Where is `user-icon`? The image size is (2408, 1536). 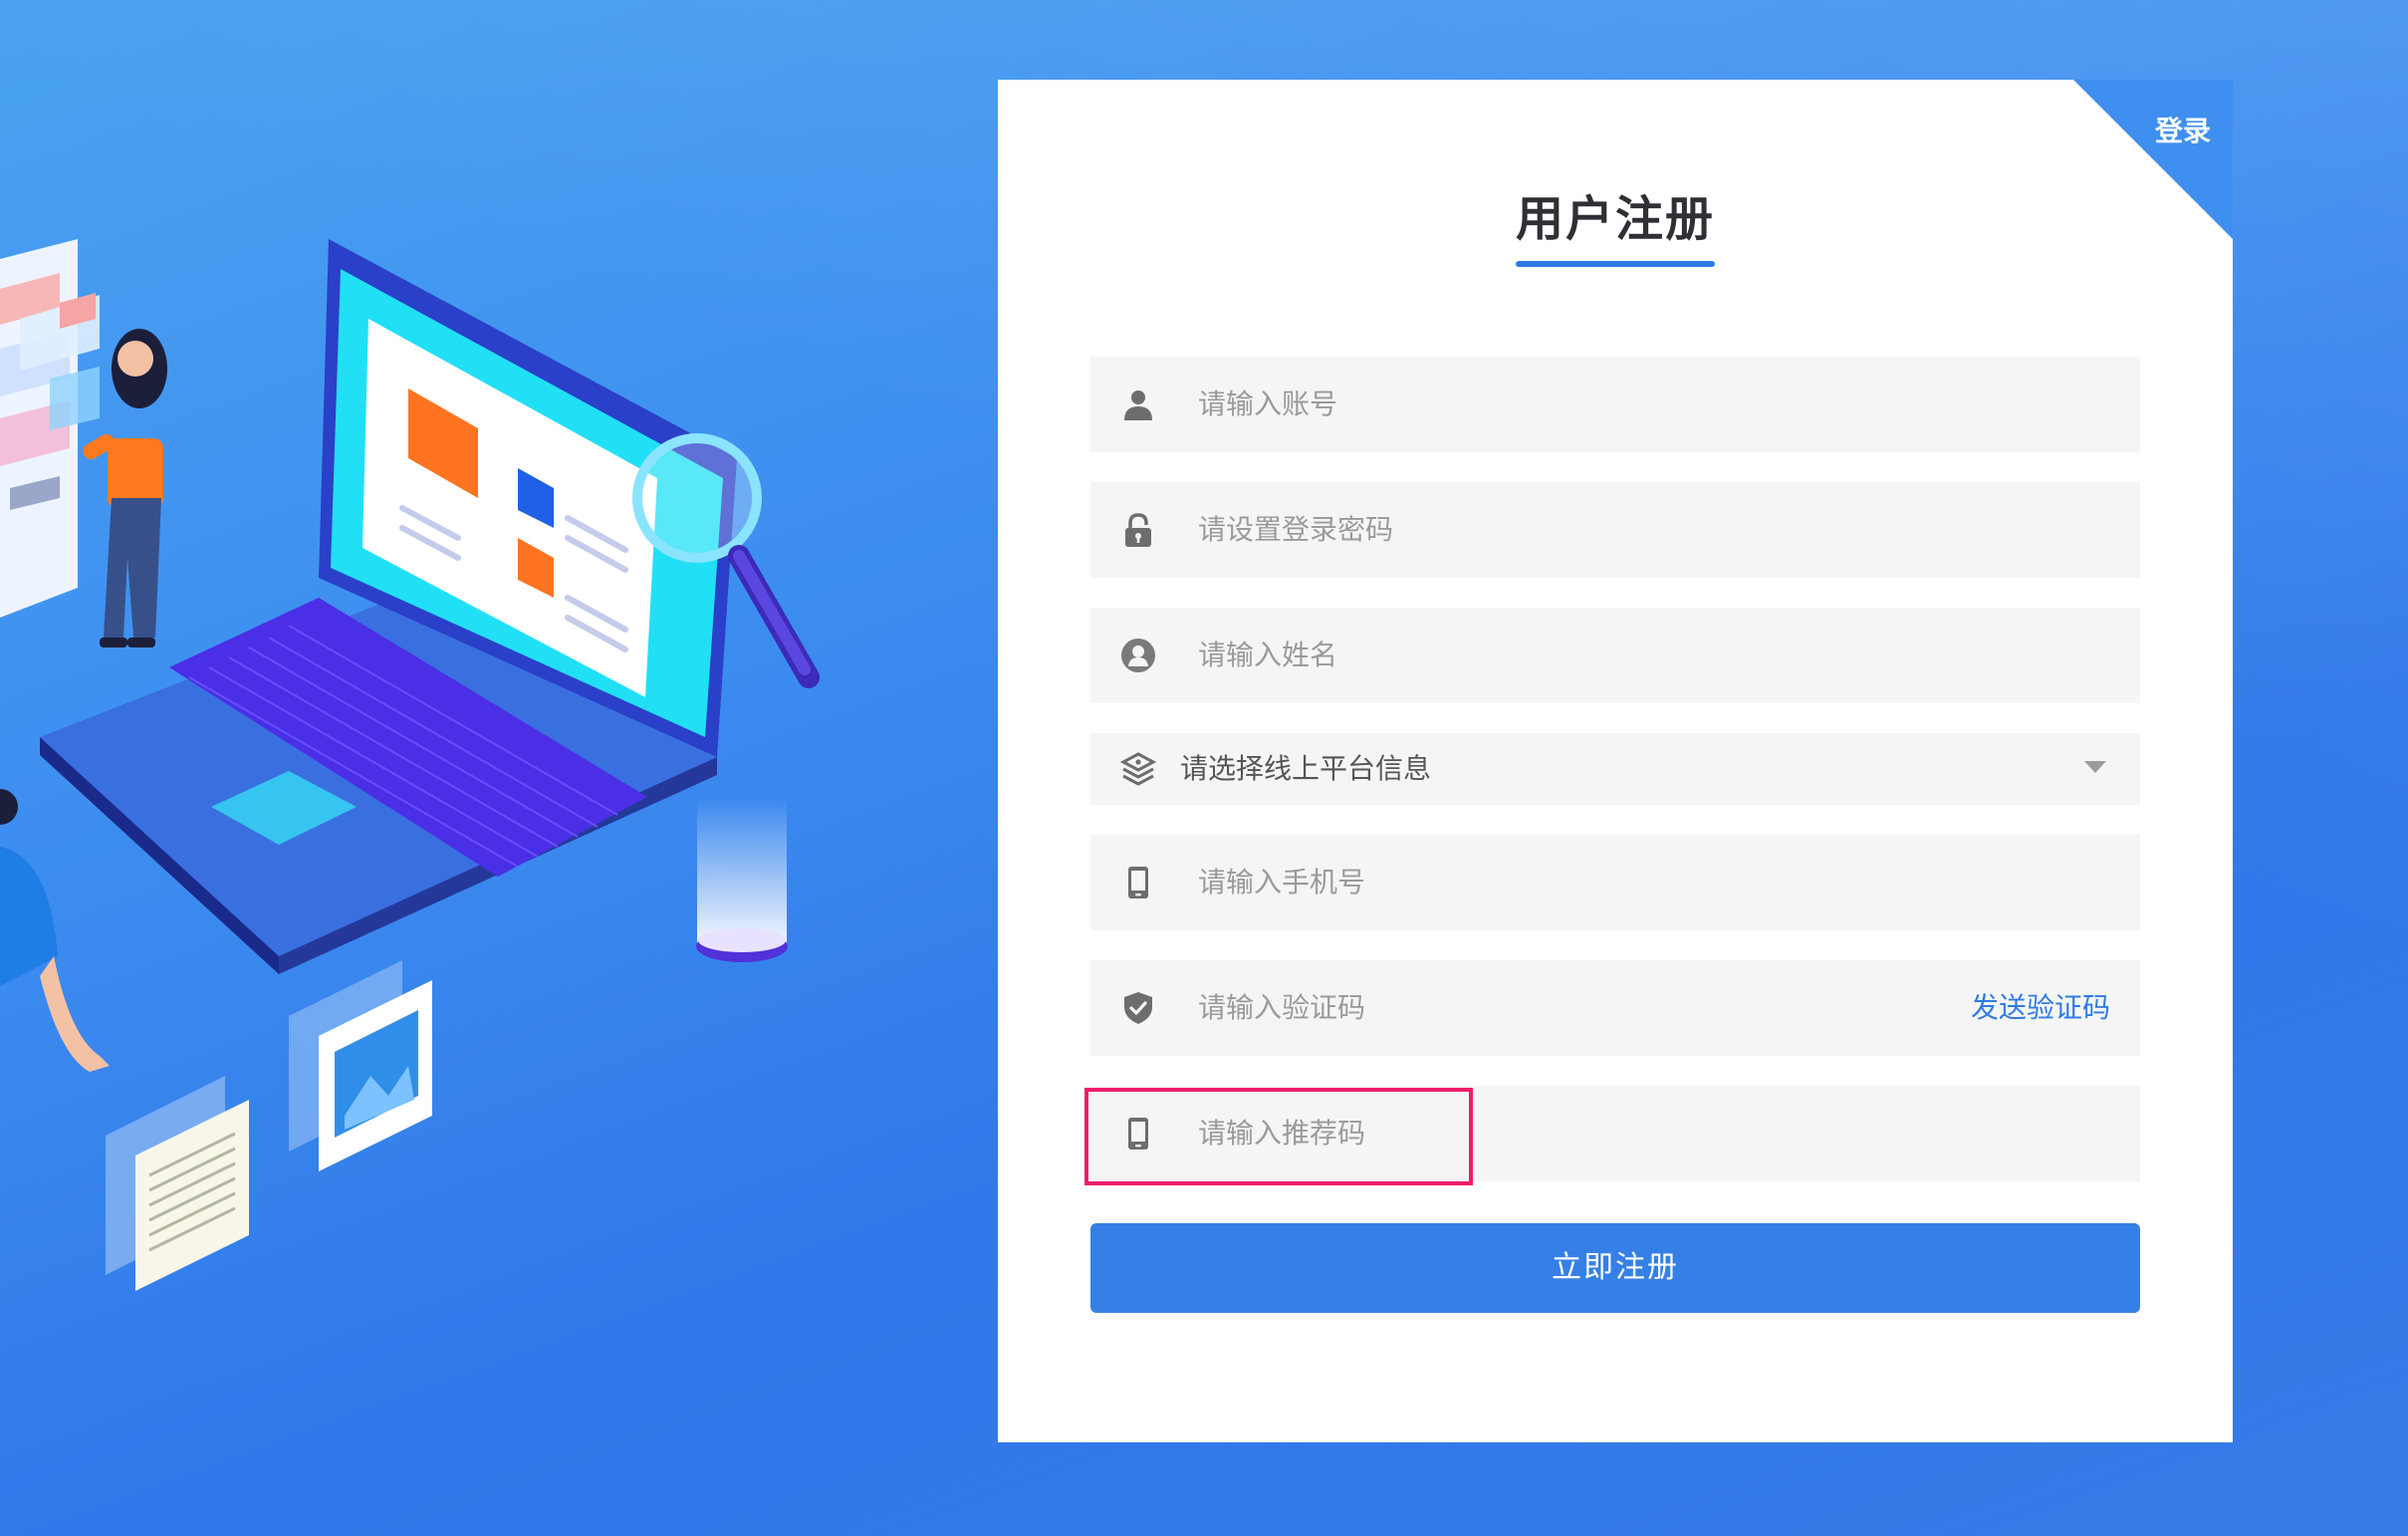 user-icon is located at coordinates (1138, 405).